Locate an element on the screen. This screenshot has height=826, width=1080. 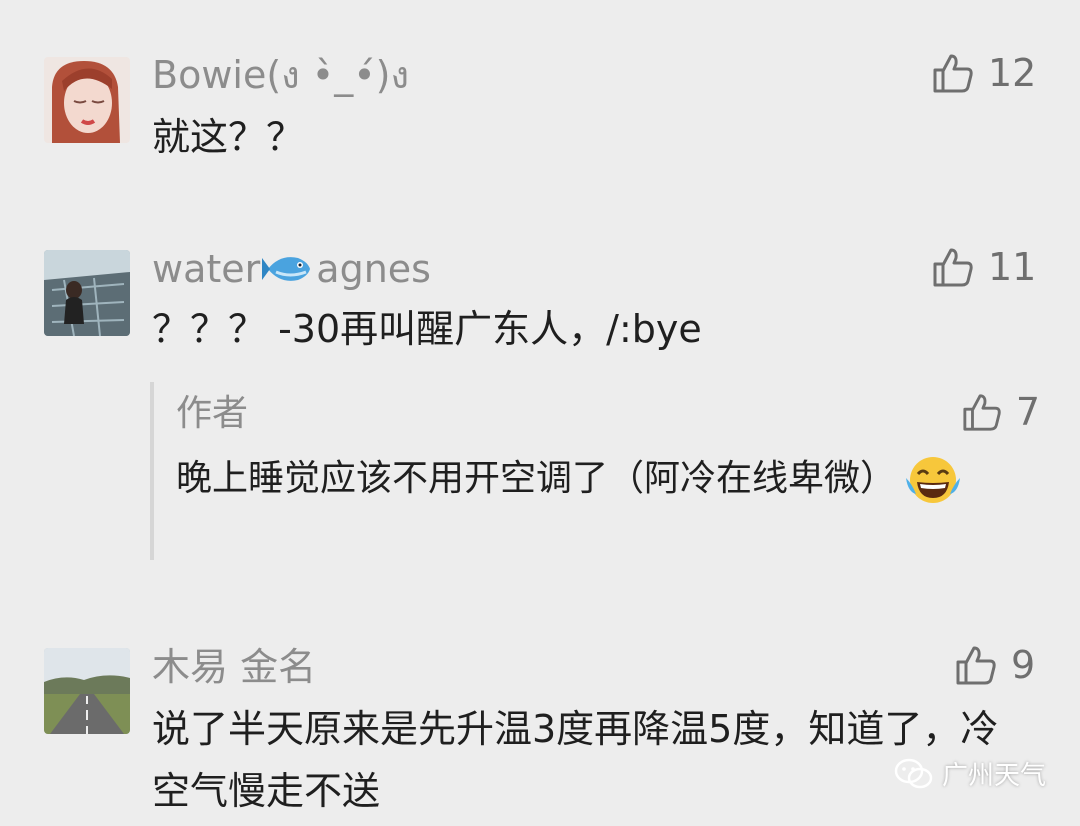
comment-text: ？？？ -30再叫醒广东人，/:bye is located at coordinates (427, 329).